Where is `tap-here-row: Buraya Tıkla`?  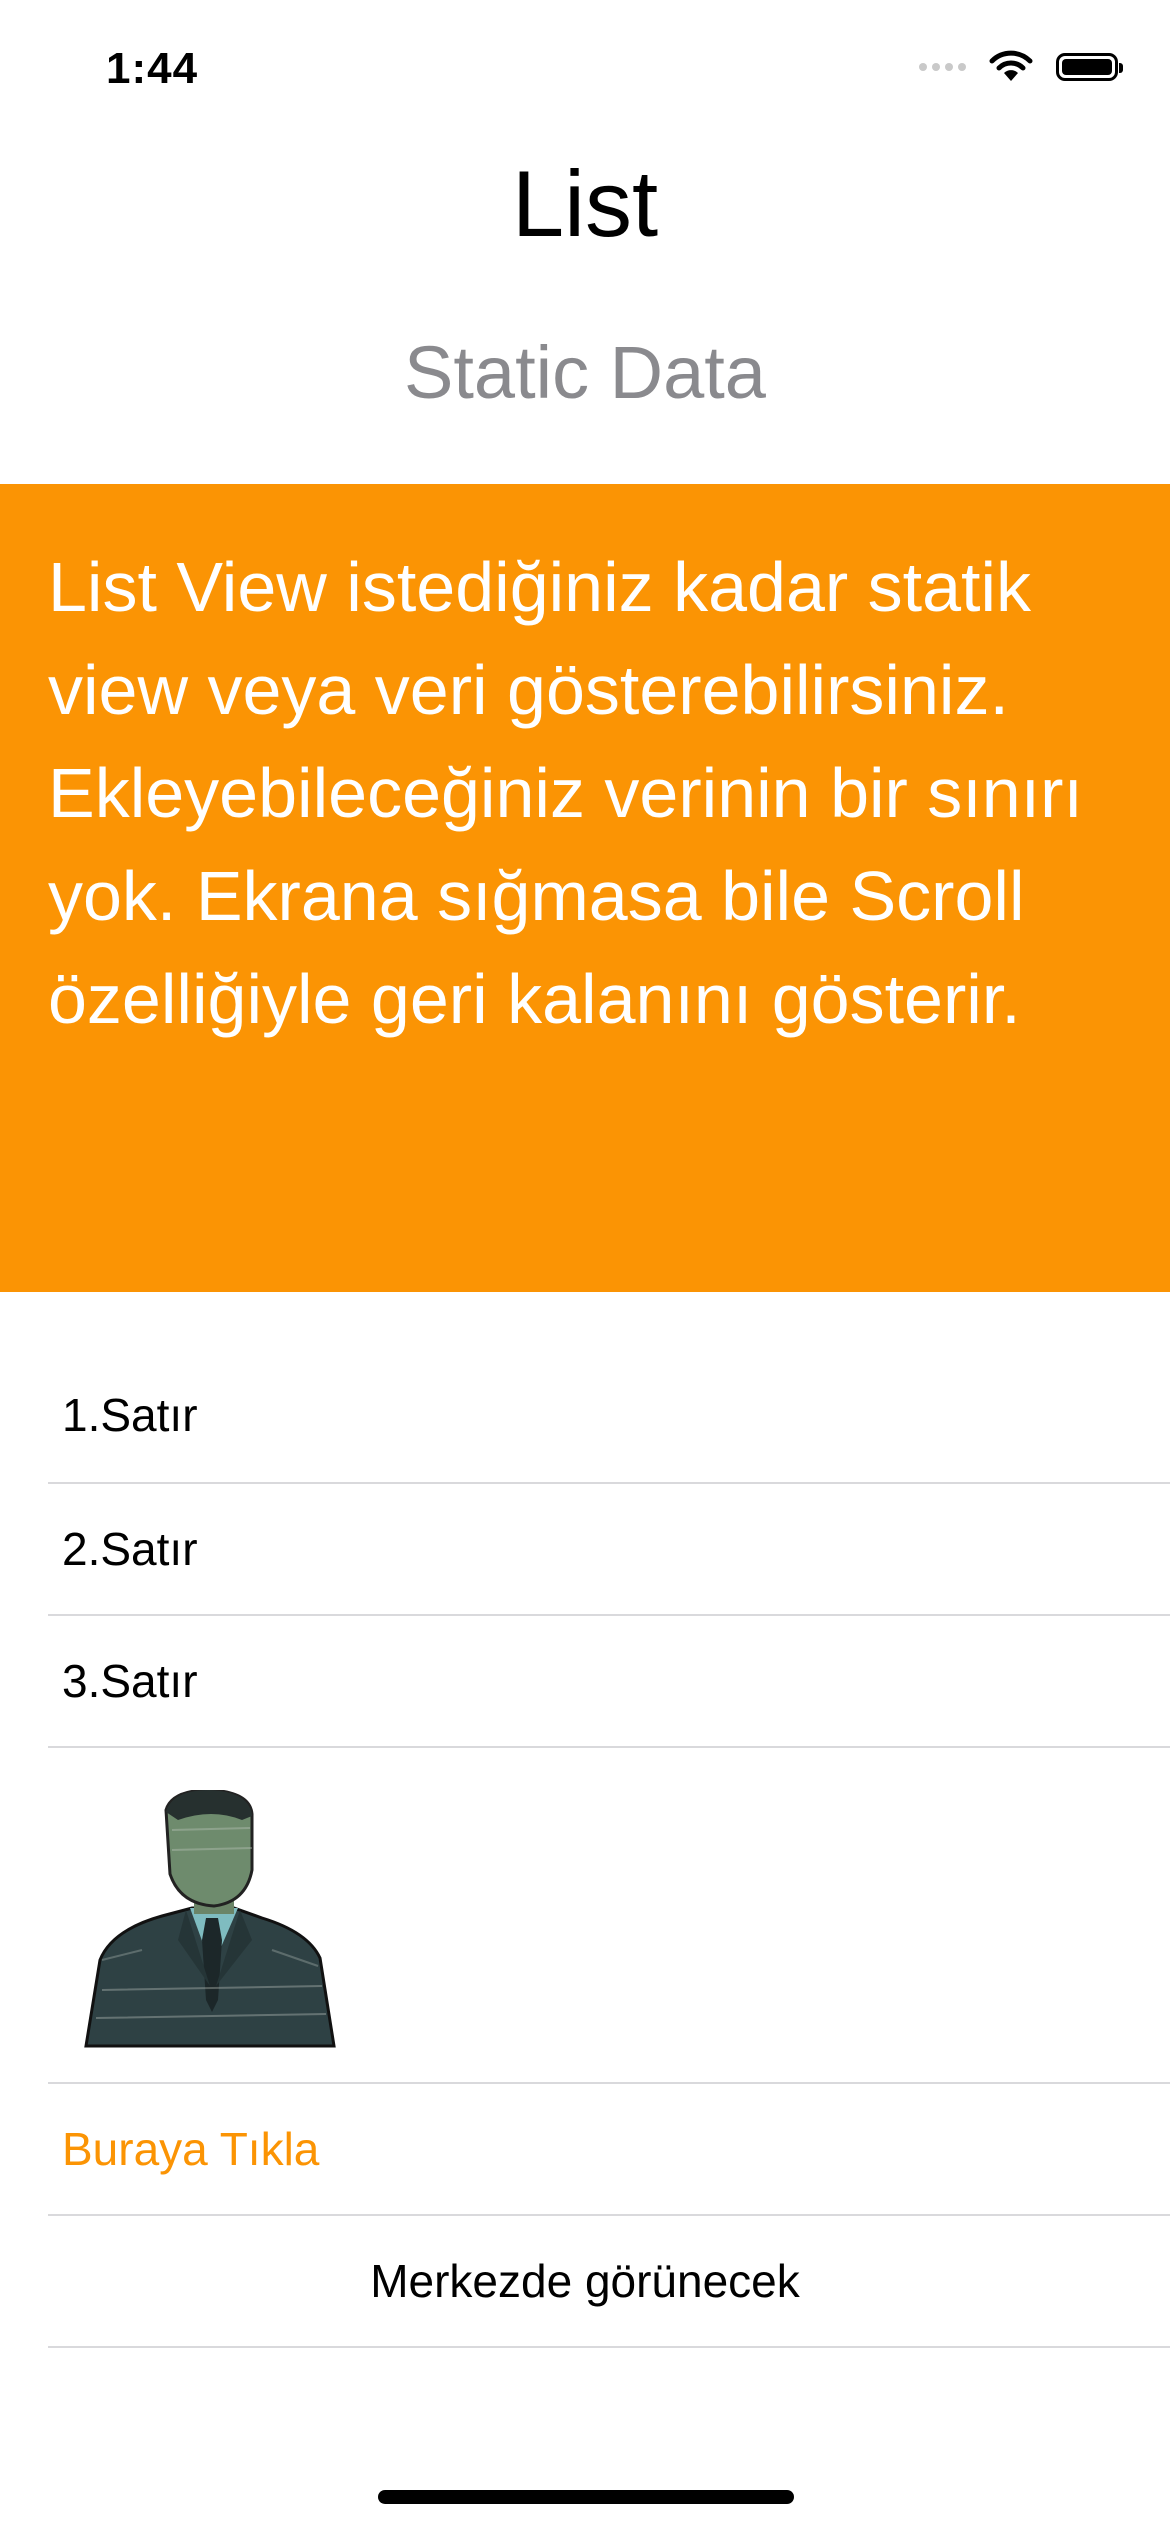
tap-here-row: Buraya Tıkla is located at coordinates (609, 2150).